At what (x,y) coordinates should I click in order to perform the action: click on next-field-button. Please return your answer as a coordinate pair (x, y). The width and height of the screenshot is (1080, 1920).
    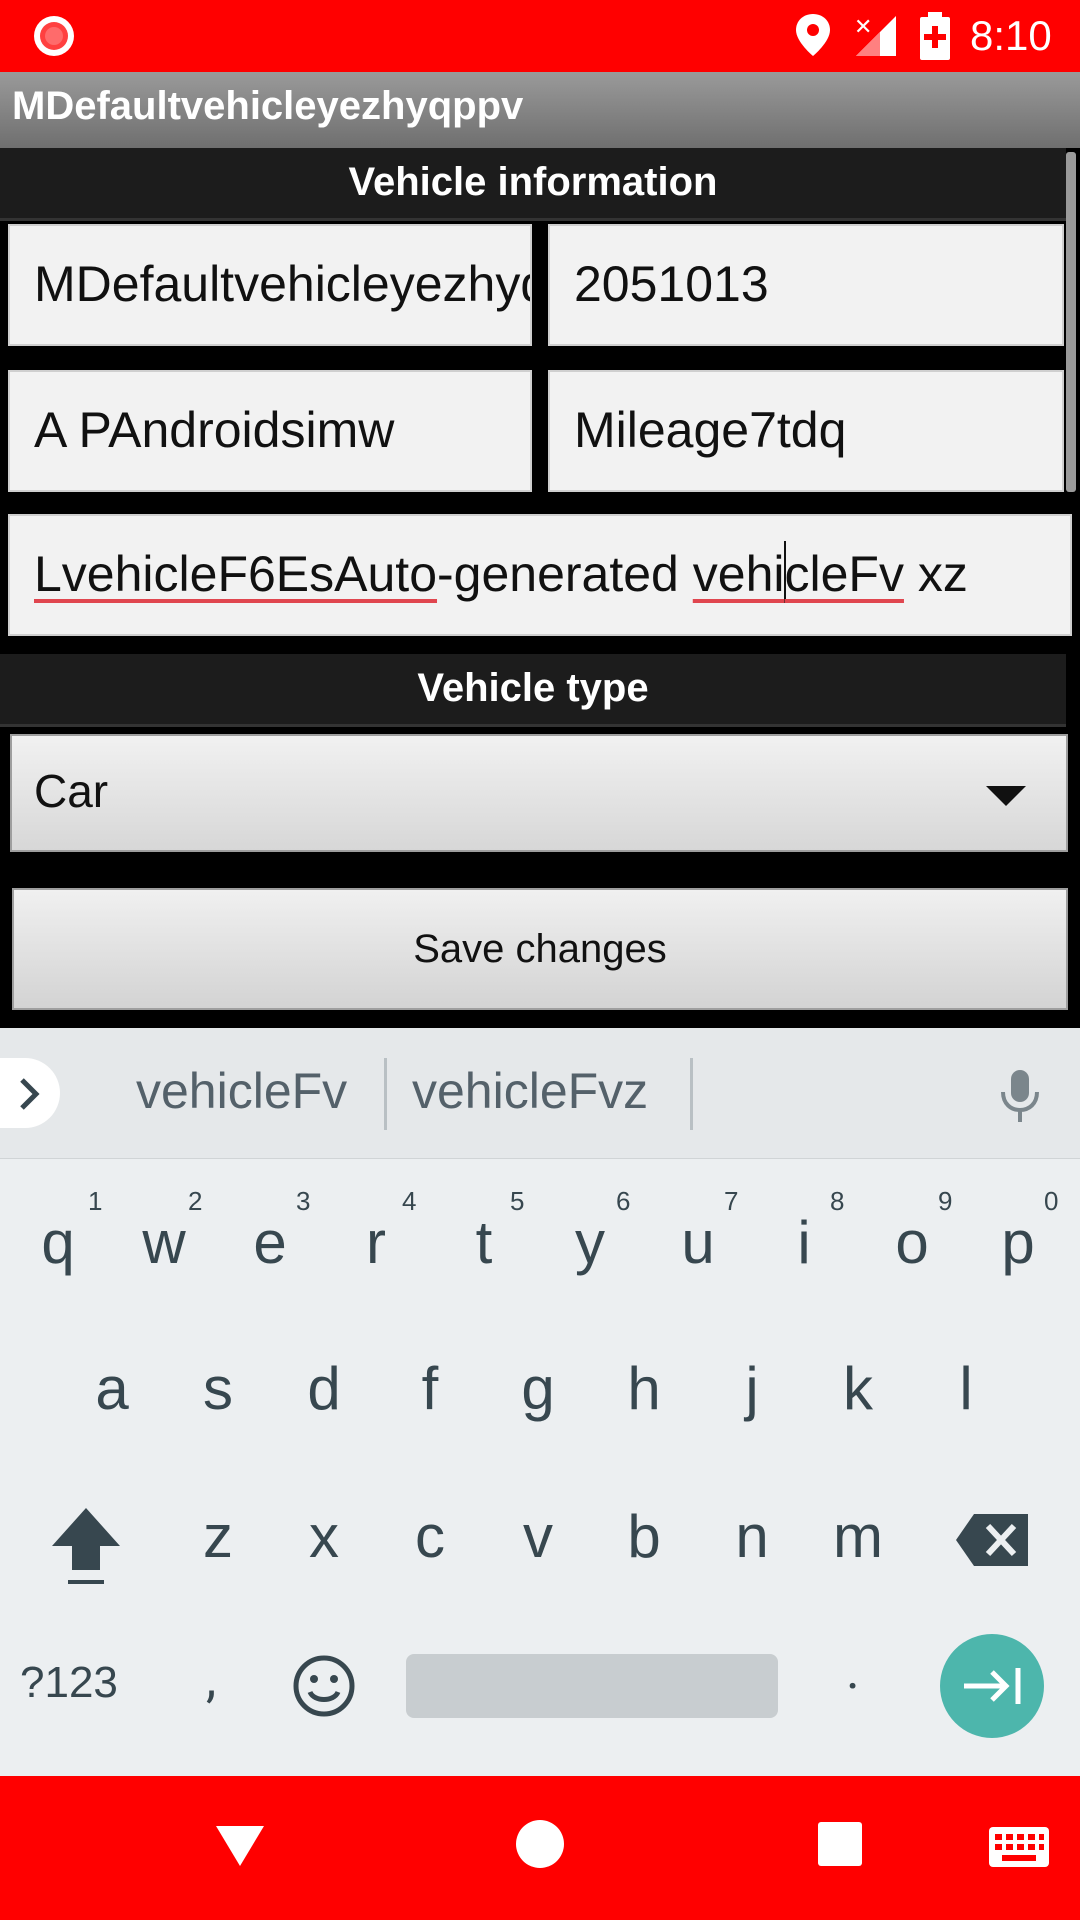
    Looking at the image, I should click on (992, 1686).